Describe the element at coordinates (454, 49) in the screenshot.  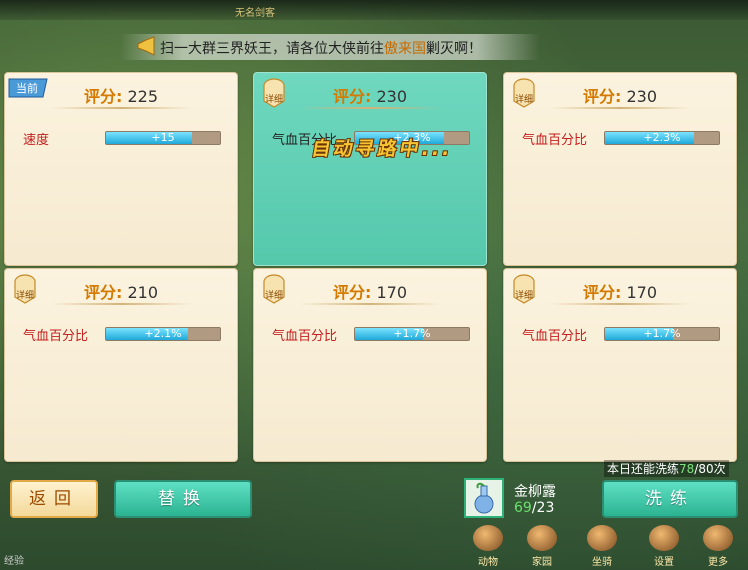
I see `notice-suffix: 剿灭啊！` at that location.